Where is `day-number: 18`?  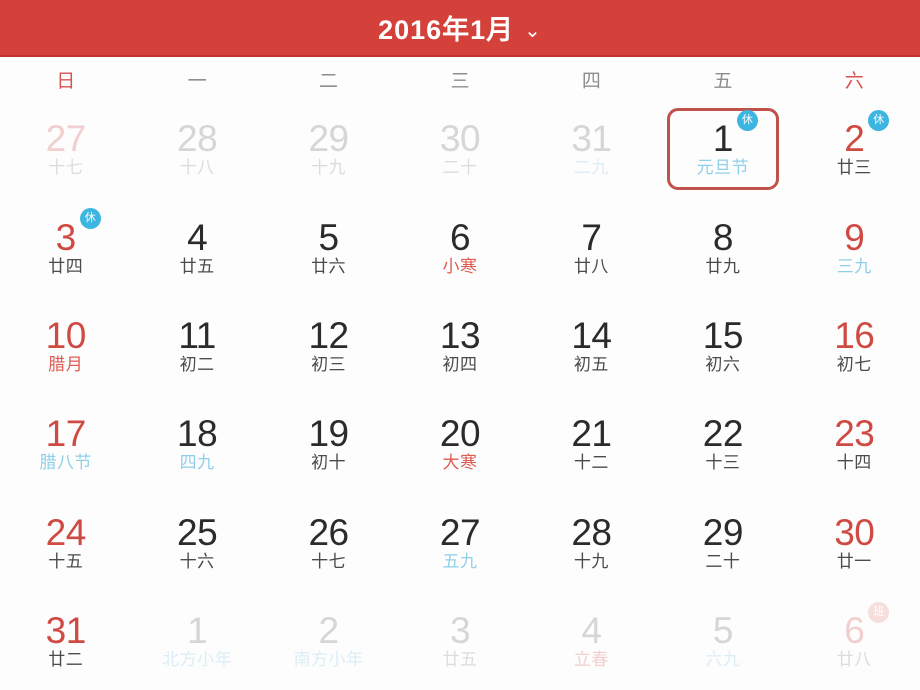
day-number: 18 is located at coordinates (197, 434).